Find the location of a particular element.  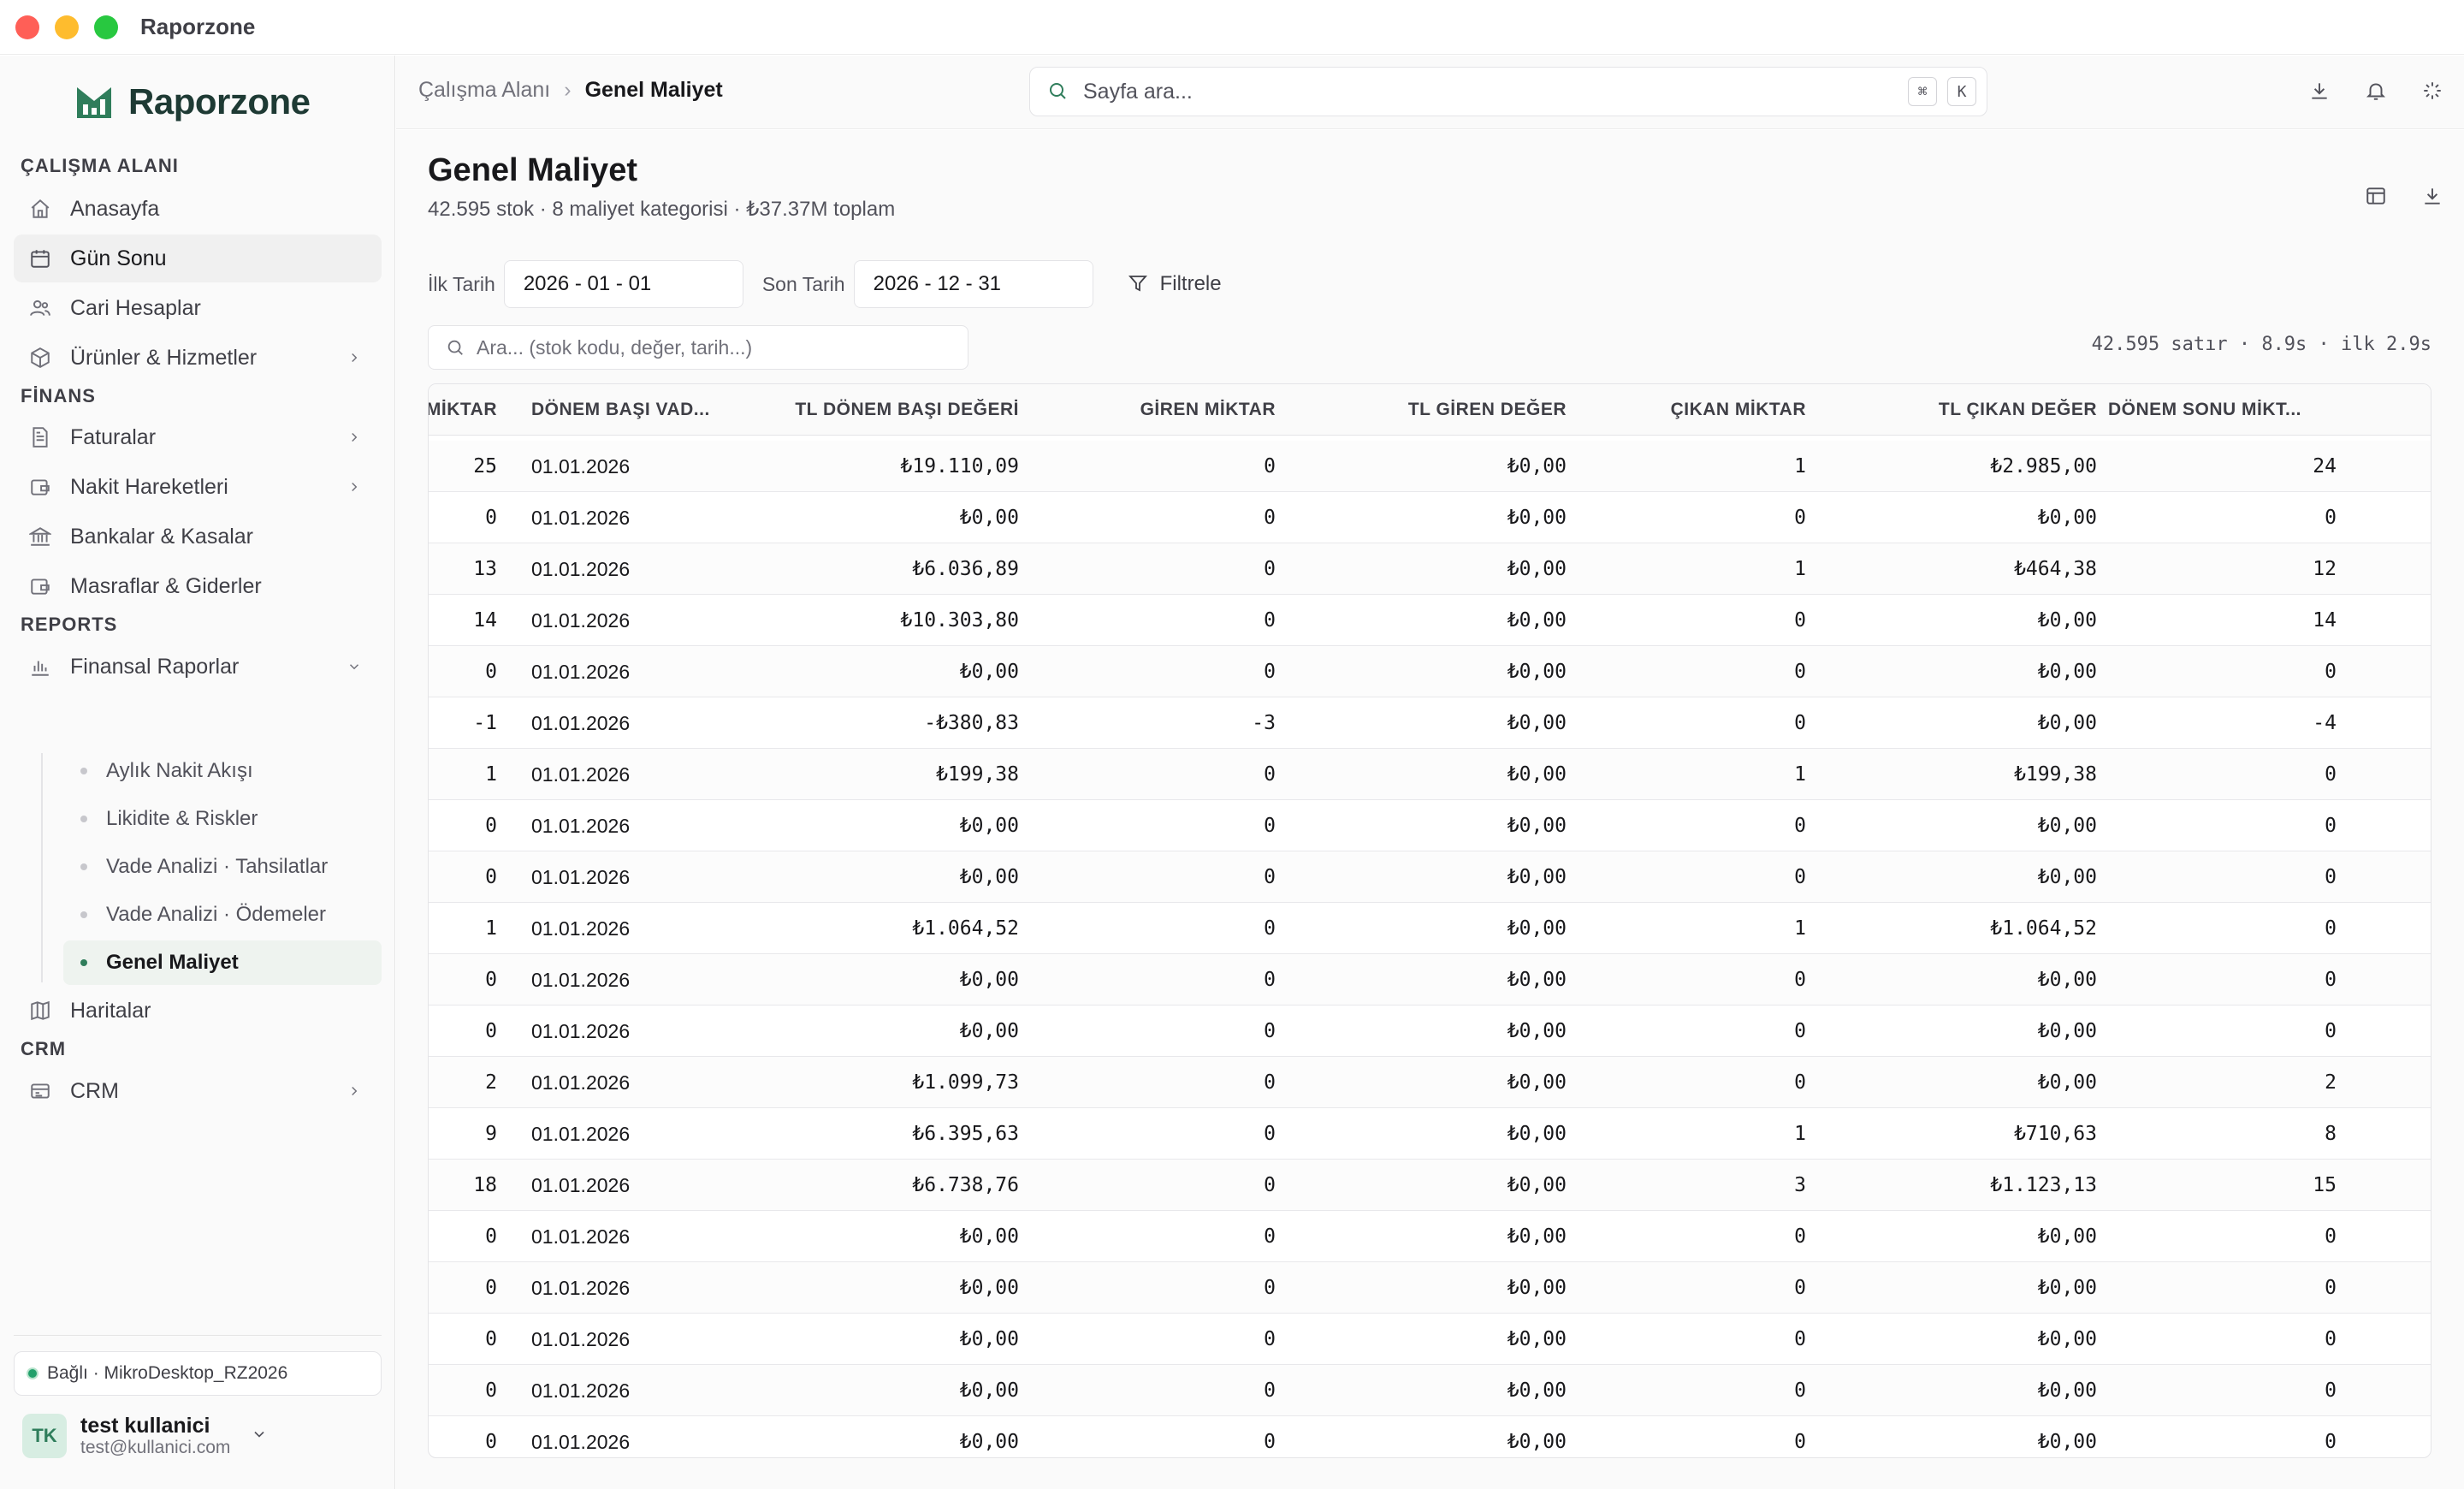

table-row: 18 01.01.2026 ₺6.738,76 0 ₺0,00 3 ₺1.123,13 15 is located at coordinates (1430, 1186).